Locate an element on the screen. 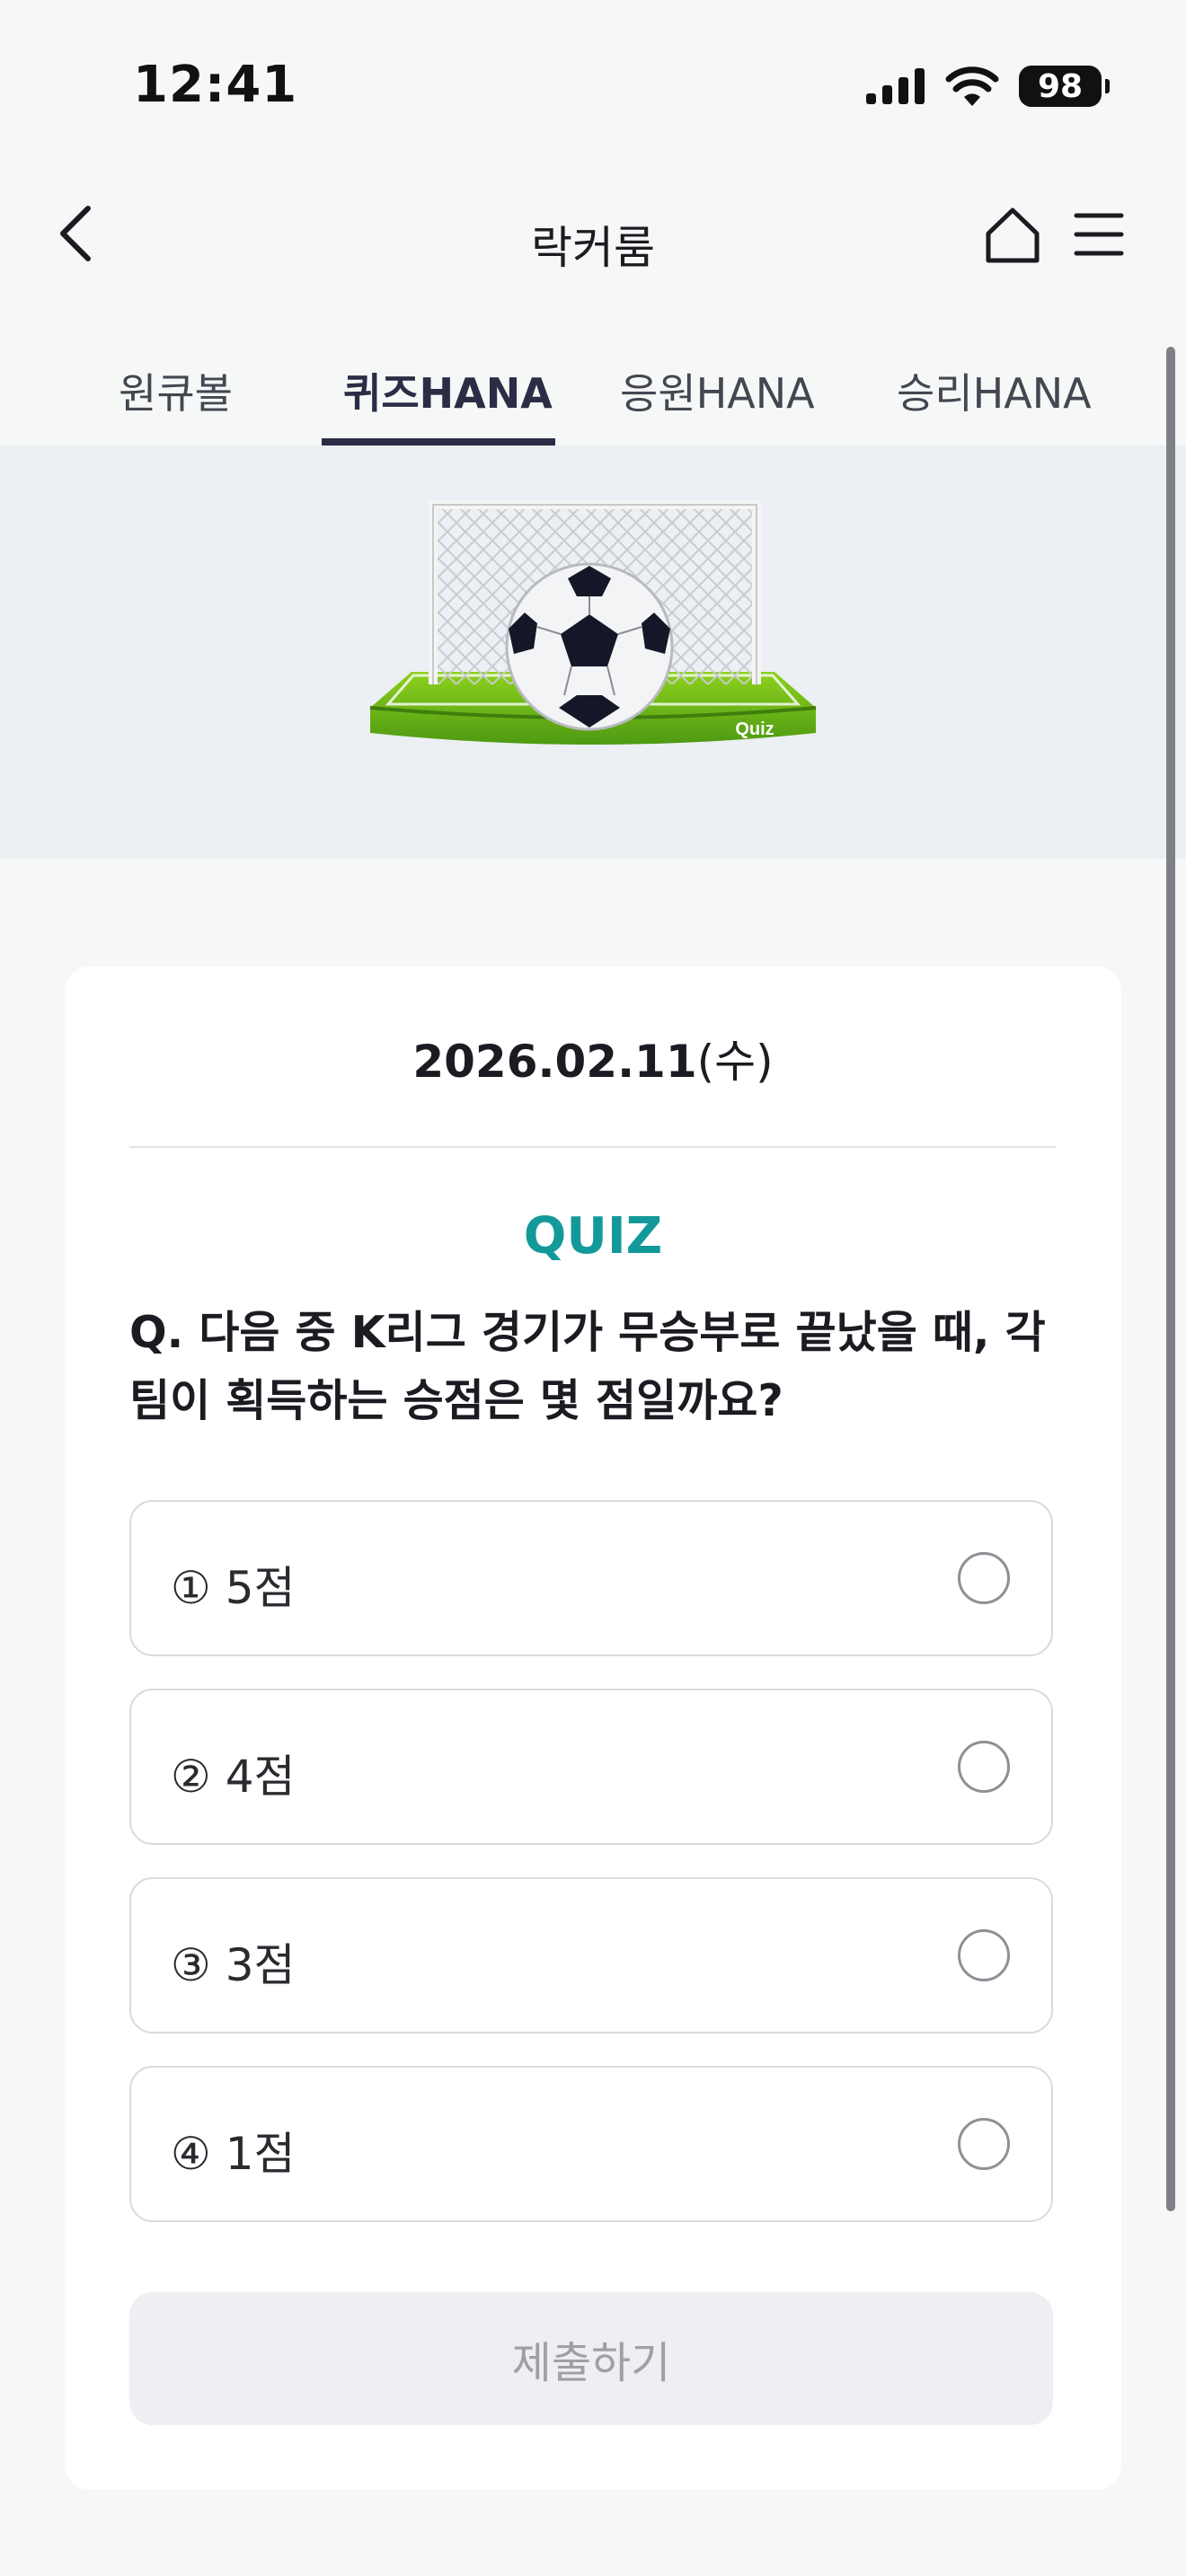 This screenshot has height=2576, width=1186. menu-button is located at coordinates (1099, 234).